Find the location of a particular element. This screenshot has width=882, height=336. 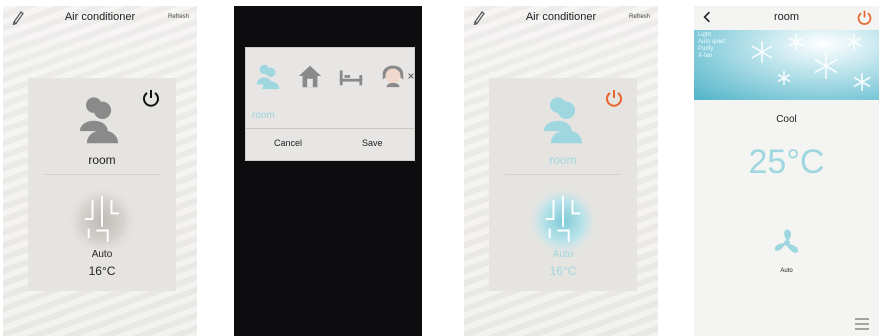

status-purify: Purify is located at coordinates (706, 49).